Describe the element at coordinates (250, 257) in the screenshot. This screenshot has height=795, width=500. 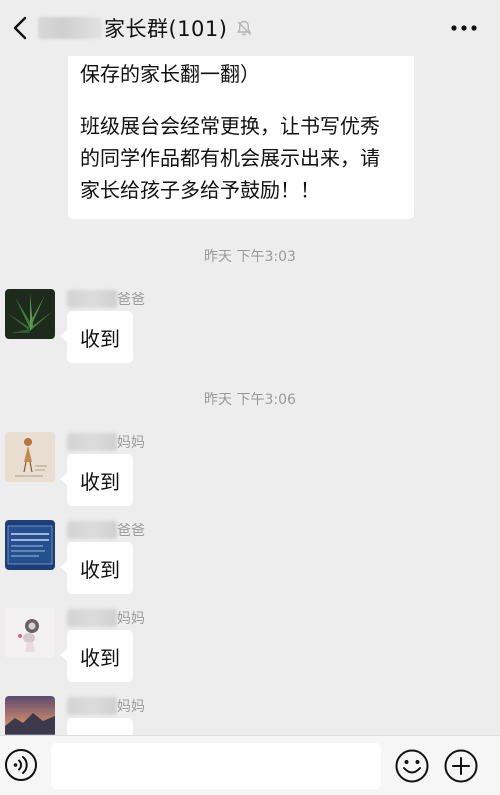
I see `timestamp: 昨天 下午3:03` at that location.